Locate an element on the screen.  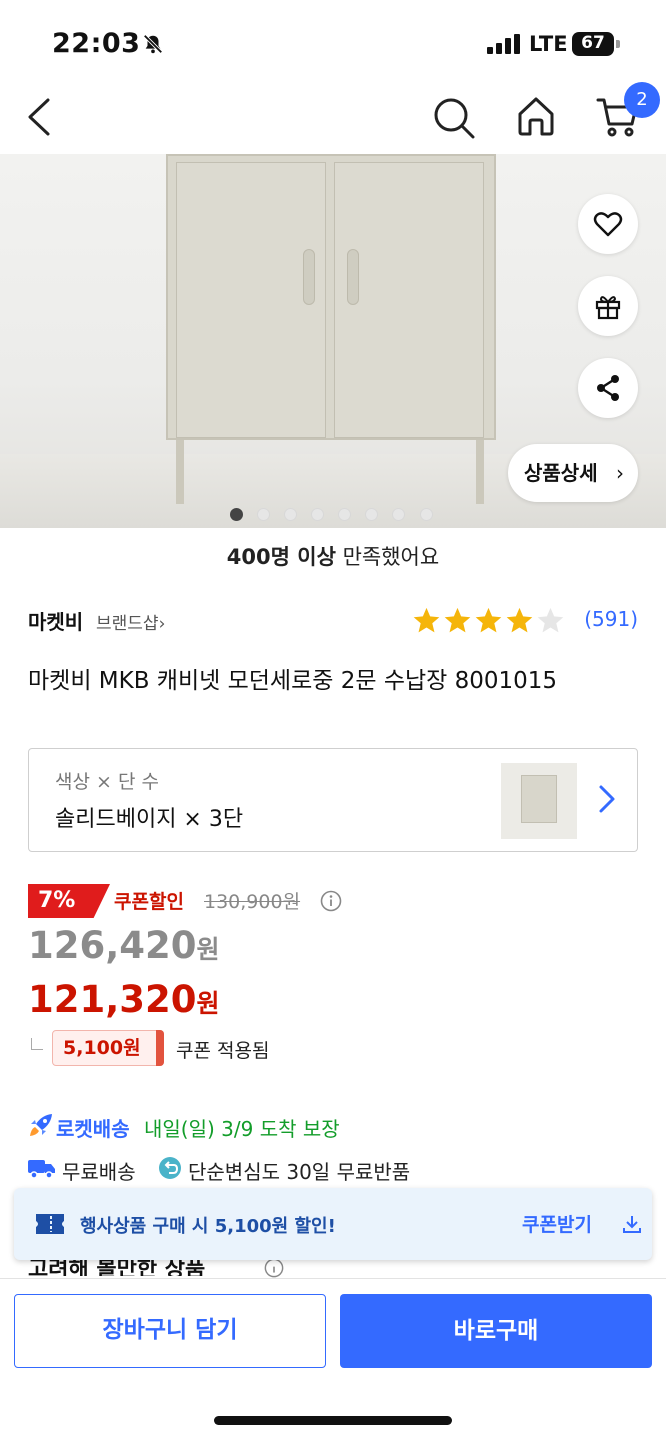
sale-price-currency: 원 is located at coordinates (208, 949).